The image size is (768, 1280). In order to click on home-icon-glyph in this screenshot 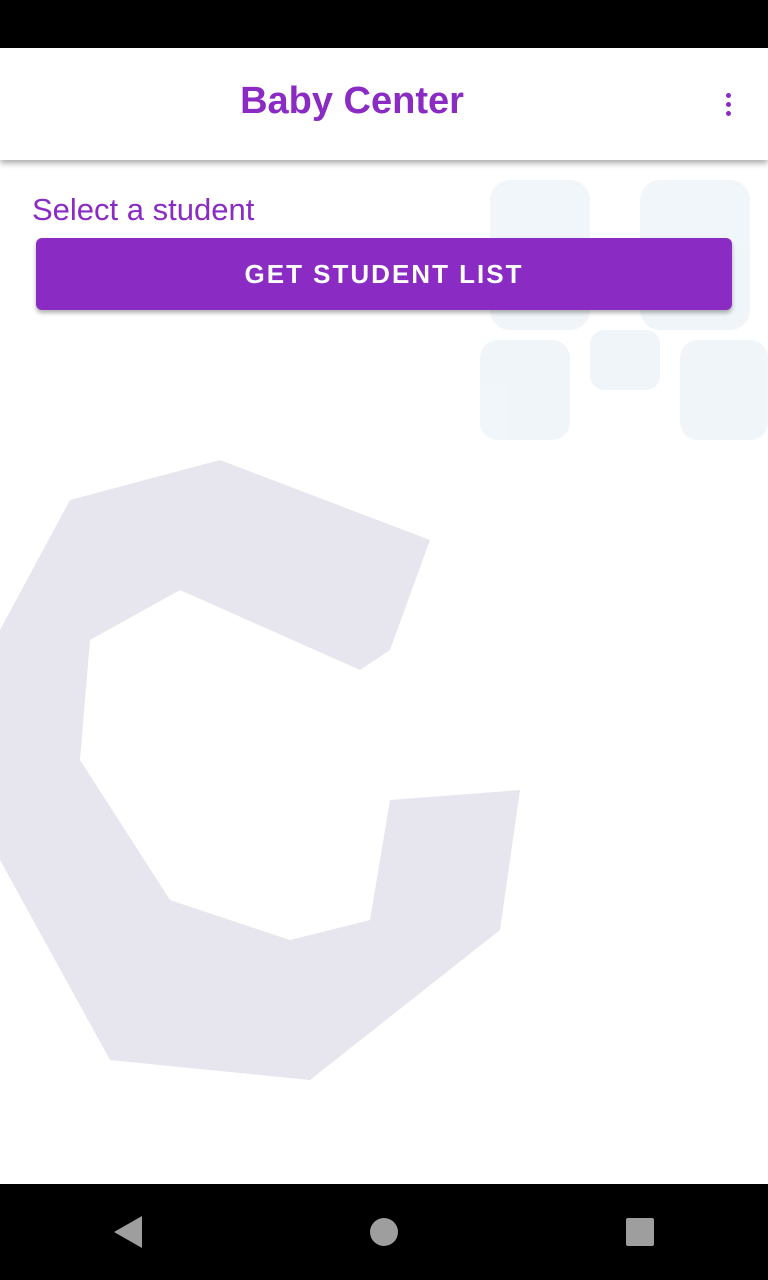, I will do `click(384, 1232)`.